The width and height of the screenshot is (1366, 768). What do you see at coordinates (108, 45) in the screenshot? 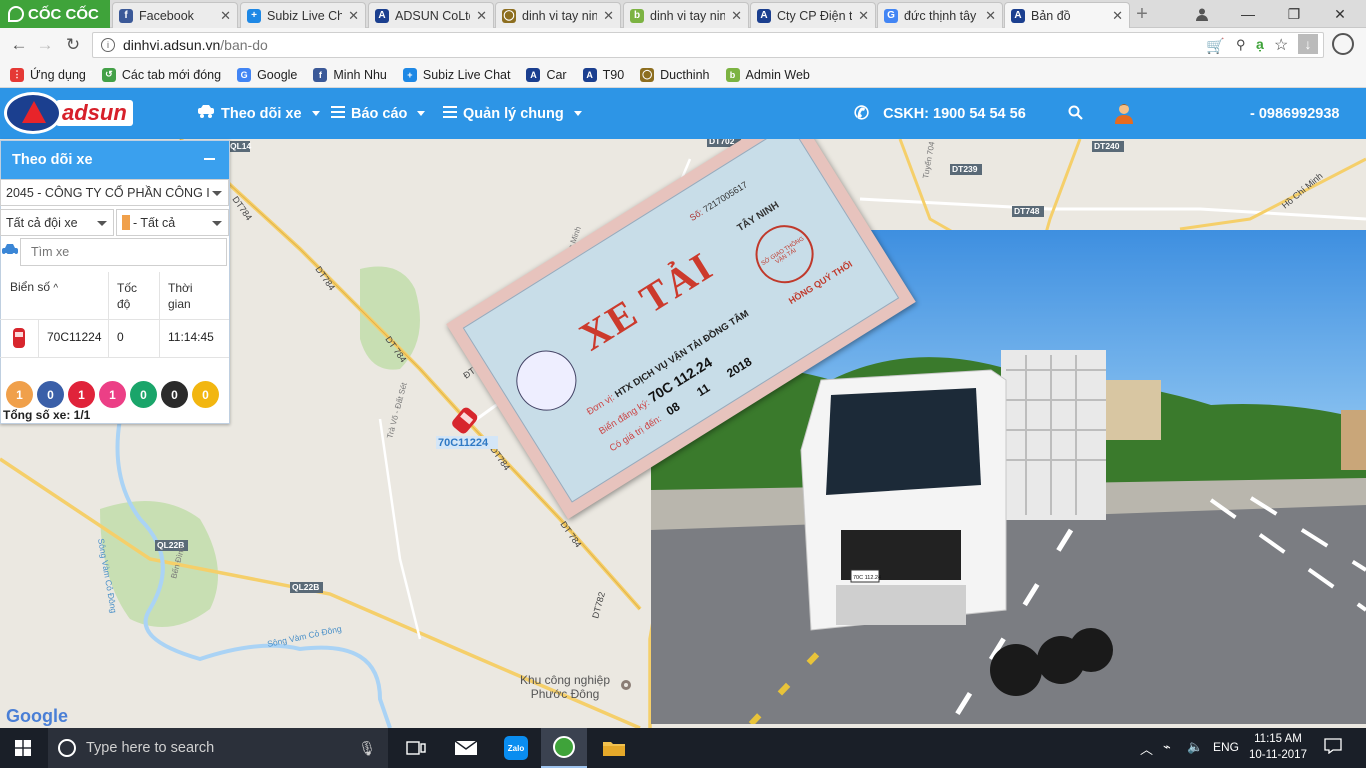
I see `info-icon: i` at bounding box center [108, 45].